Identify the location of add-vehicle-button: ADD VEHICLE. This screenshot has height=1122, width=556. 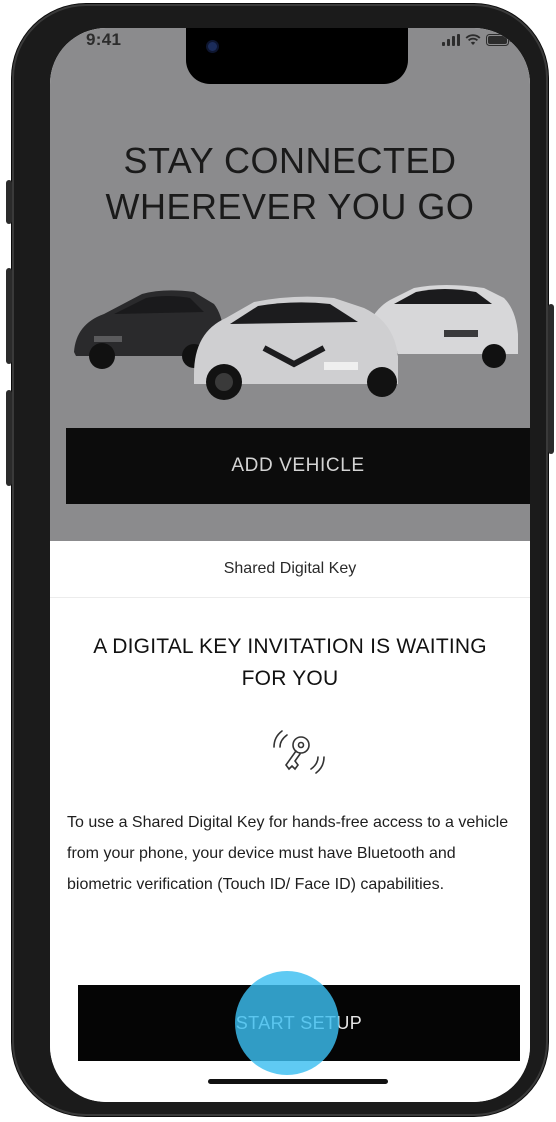
(298, 466).